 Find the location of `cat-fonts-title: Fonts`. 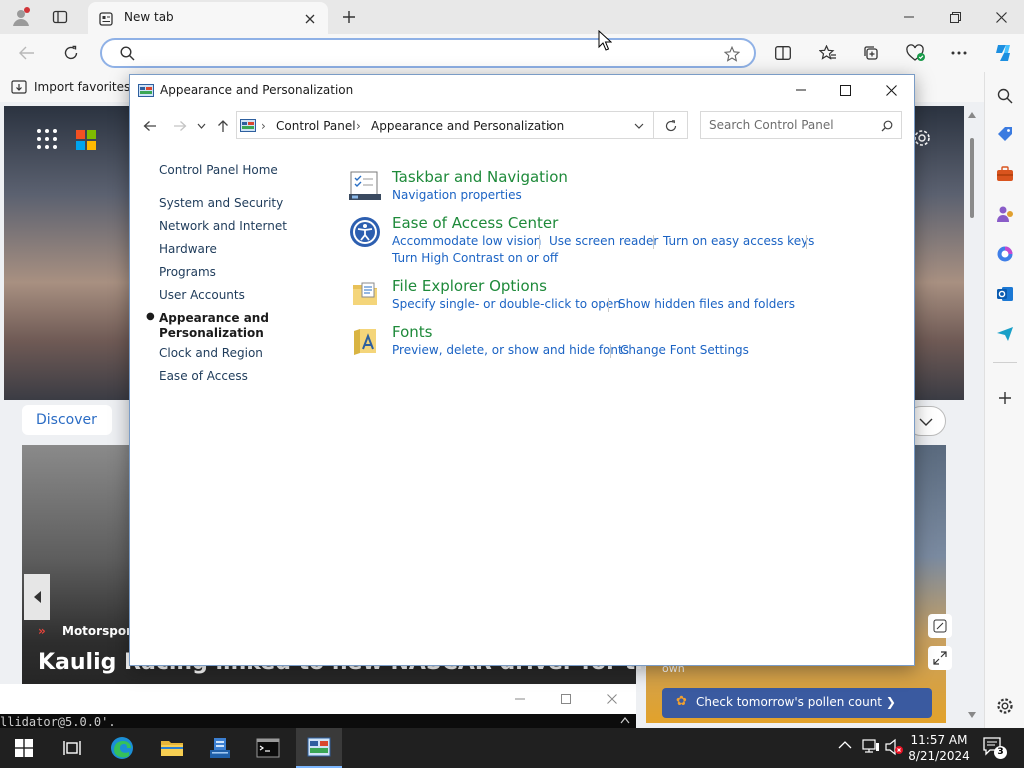

cat-fonts-title: Fonts is located at coordinates (412, 332).